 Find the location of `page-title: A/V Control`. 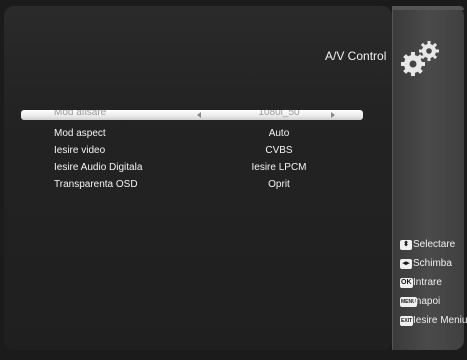

page-title: A/V Control is located at coordinates (356, 56).